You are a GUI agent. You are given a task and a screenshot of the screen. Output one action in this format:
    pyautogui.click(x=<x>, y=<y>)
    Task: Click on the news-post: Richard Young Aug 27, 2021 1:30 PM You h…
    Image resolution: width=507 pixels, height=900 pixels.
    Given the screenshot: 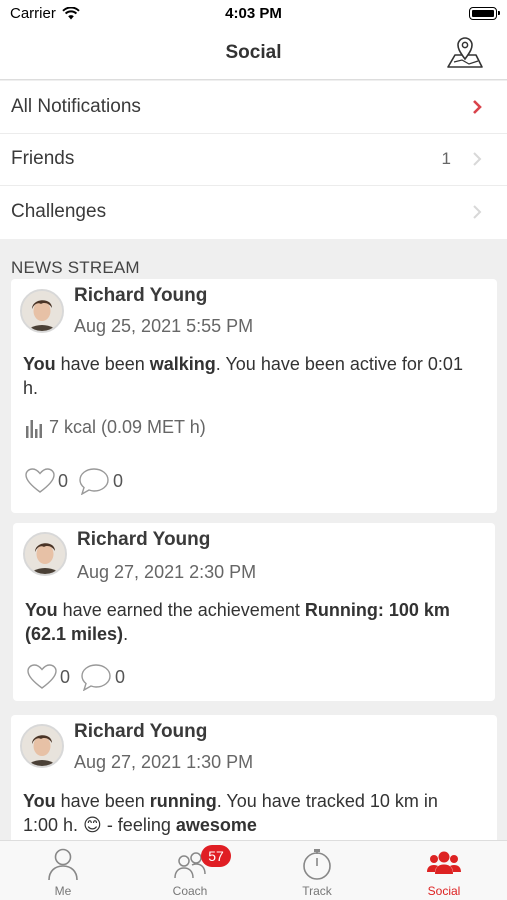 What is the action you would take?
    pyautogui.click(x=254, y=777)
    